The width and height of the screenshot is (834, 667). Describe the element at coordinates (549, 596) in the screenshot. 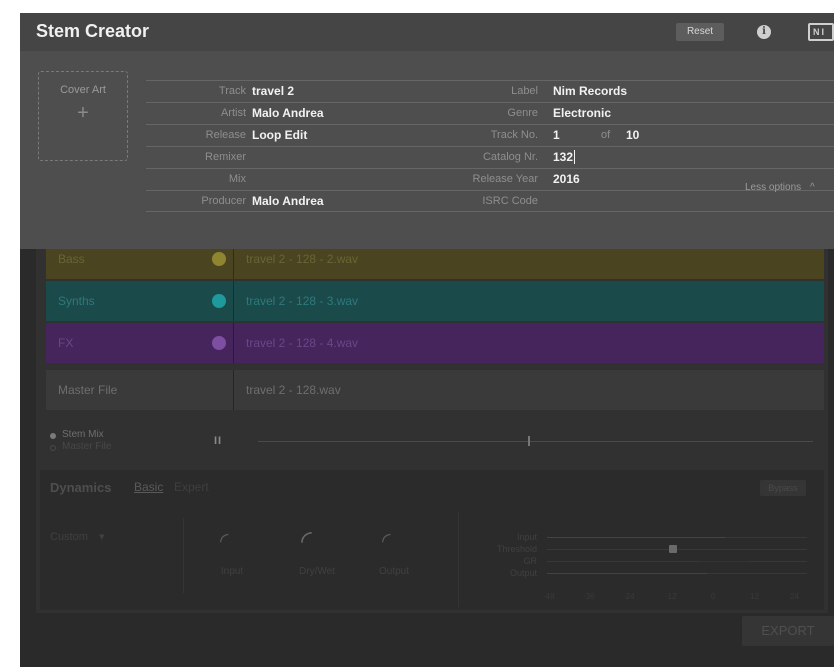

I see `scale-label: -48` at that location.